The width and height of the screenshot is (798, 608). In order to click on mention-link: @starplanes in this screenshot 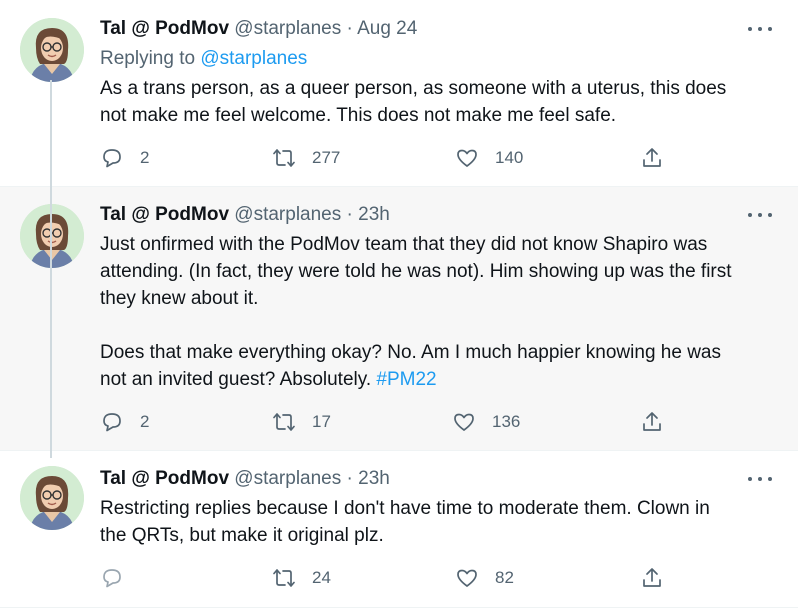, I will do `click(253, 58)`.